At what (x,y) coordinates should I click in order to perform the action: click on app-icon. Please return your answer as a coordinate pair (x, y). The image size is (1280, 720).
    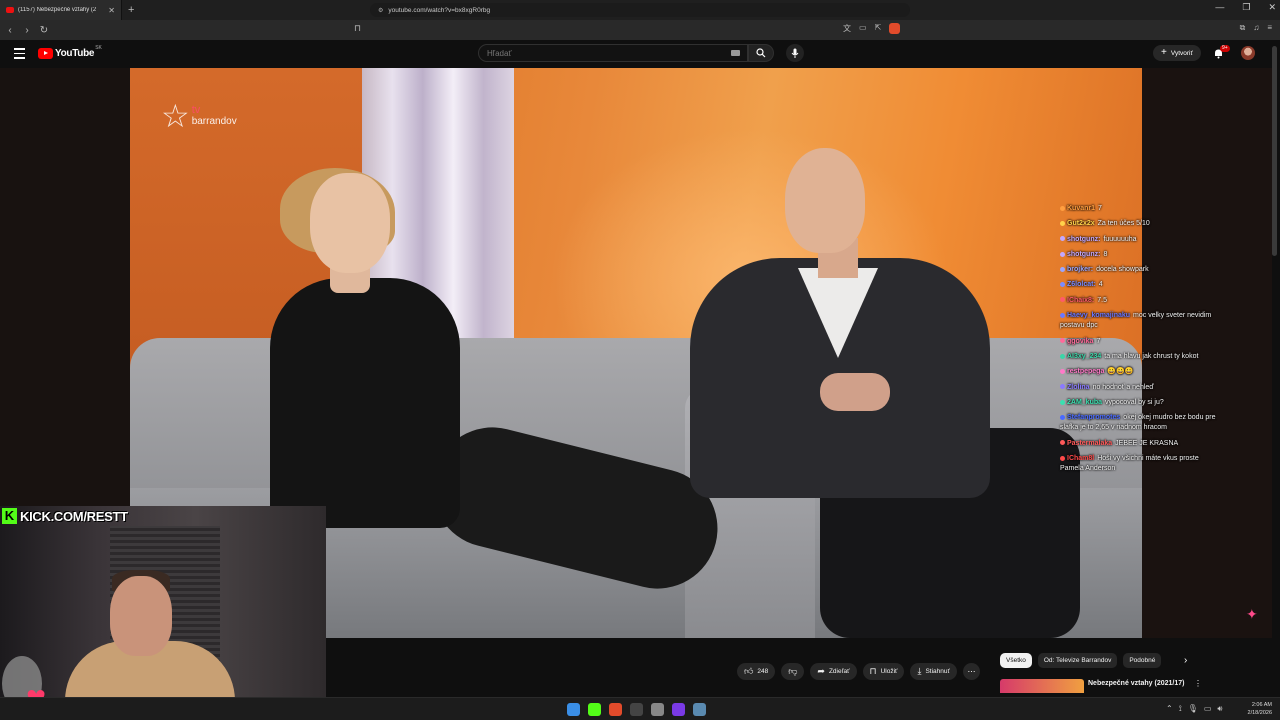
    Looking at the image, I should click on (699, 709).